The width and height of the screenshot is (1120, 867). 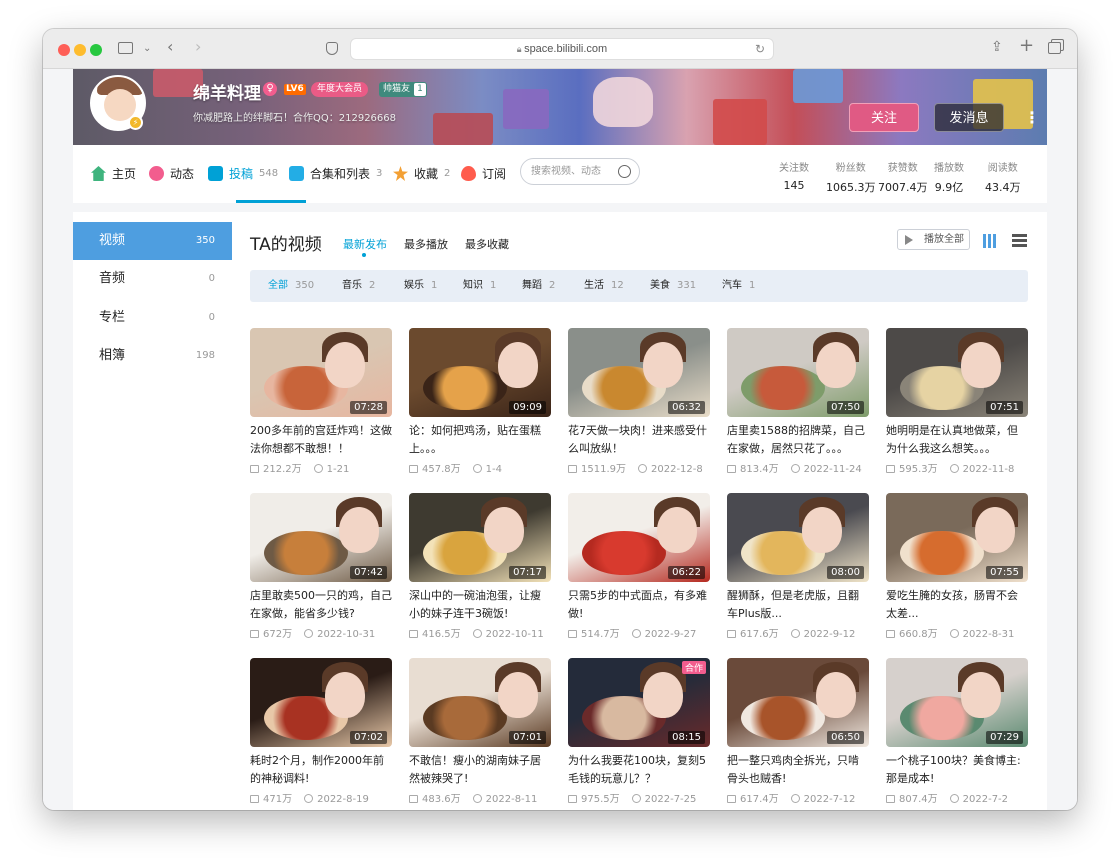 I want to click on send-message-button: 发消息, so click(x=969, y=117).